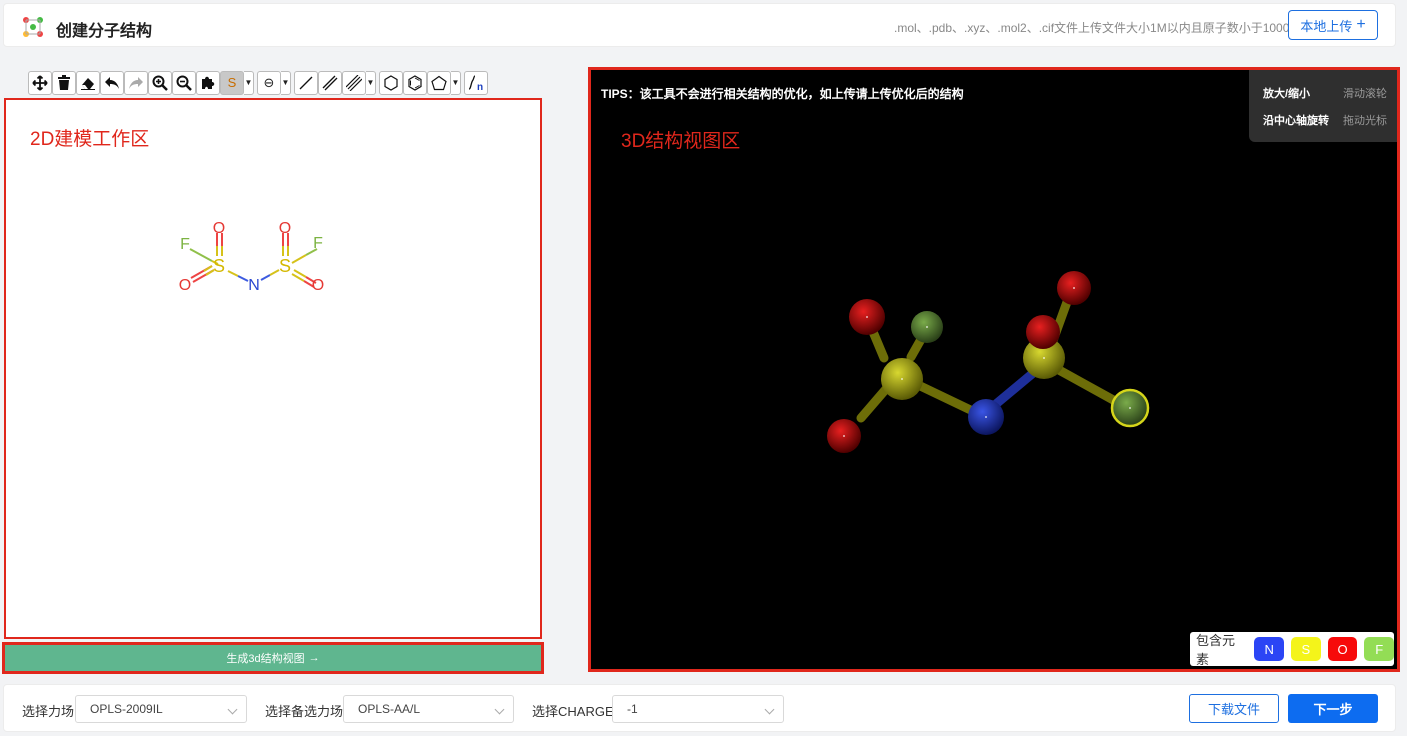  What do you see at coordinates (306, 82) in the screenshot?
I see `single-bond-icon` at bounding box center [306, 82].